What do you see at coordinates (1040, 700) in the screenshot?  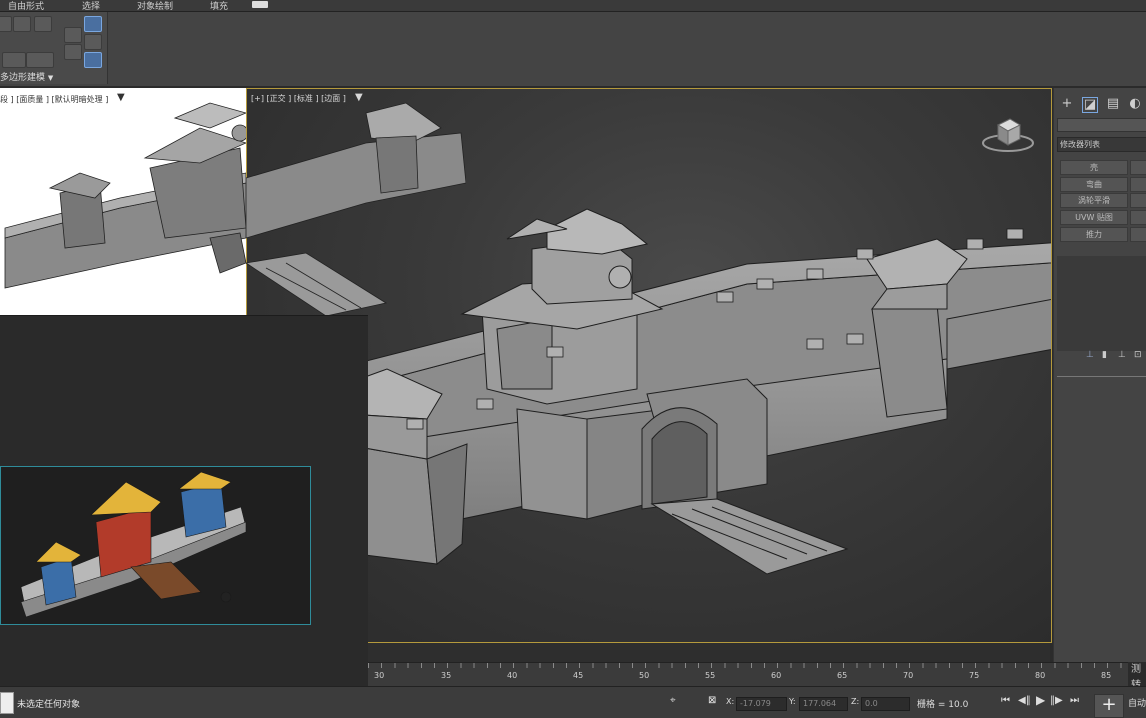 I see `play-icon: ▶` at bounding box center [1040, 700].